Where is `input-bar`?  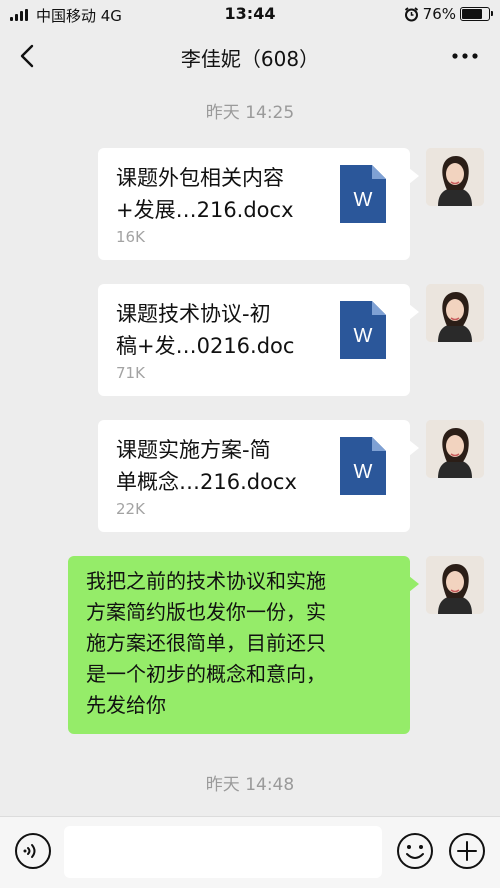 input-bar is located at coordinates (250, 852).